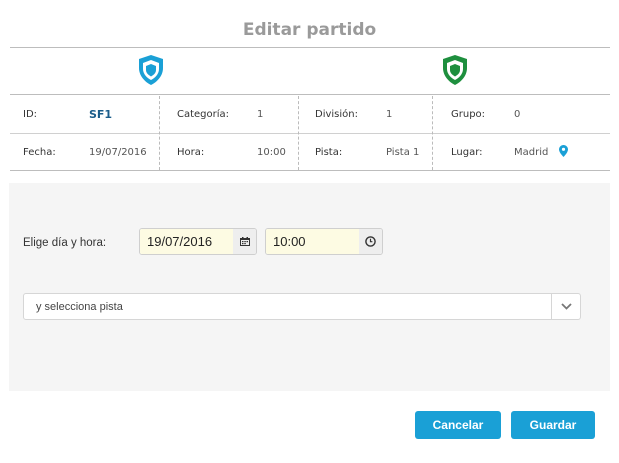 Image resolution: width=619 pixels, height=463 pixels. Describe the element at coordinates (260, 114) in the screenshot. I see `categoria-value: 1` at that location.